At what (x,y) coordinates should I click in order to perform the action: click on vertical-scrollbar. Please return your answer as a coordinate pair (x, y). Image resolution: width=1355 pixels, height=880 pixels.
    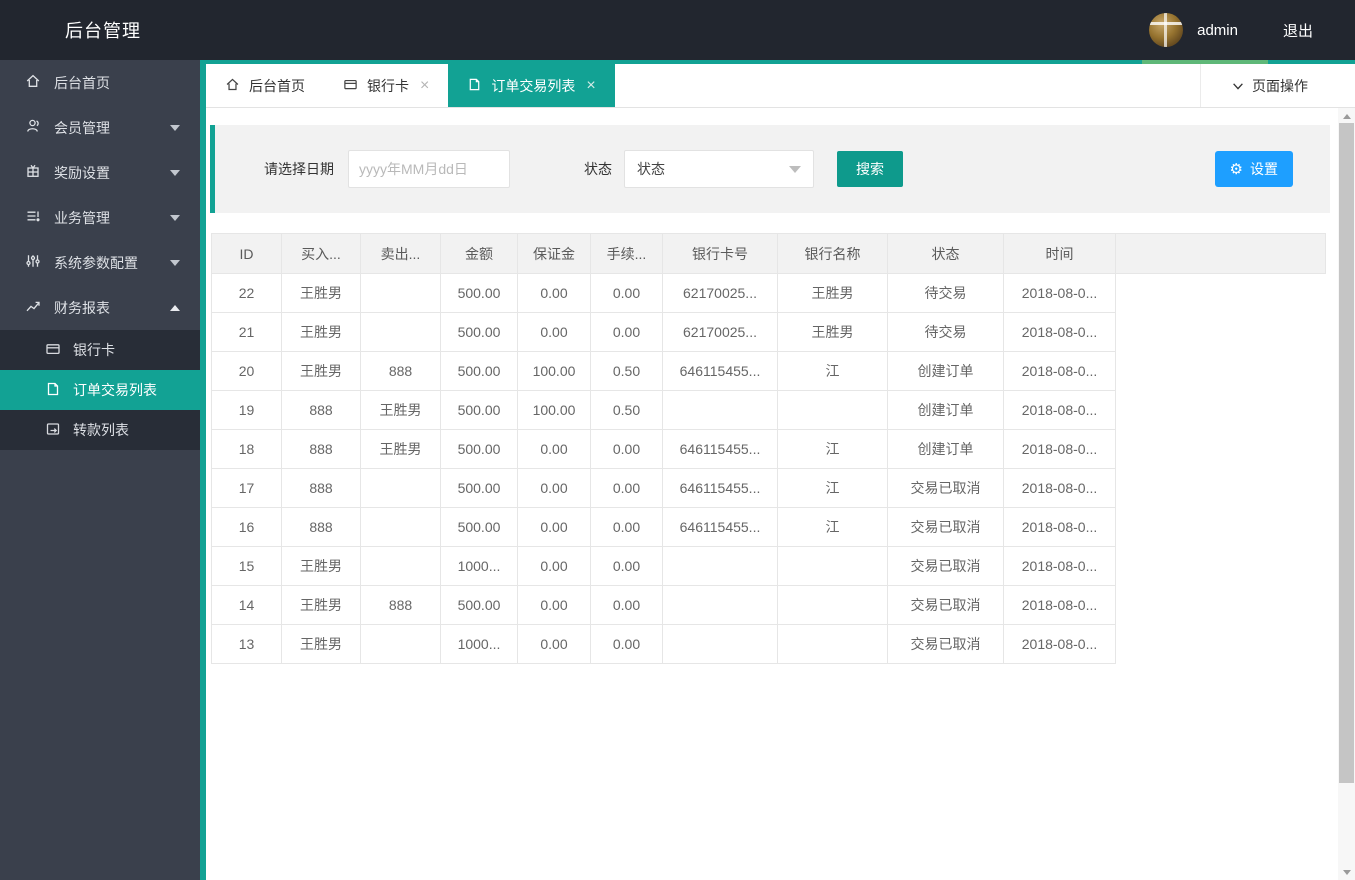
    Looking at the image, I should click on (1346, 494).